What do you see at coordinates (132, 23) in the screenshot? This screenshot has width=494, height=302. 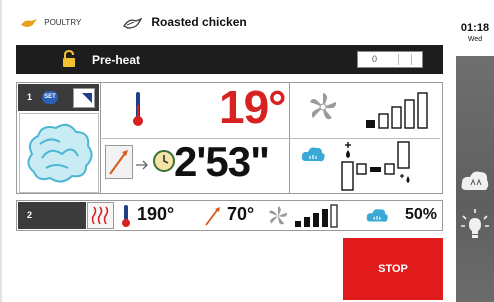 I see `roast-icon` at bounding box center [132, 23].